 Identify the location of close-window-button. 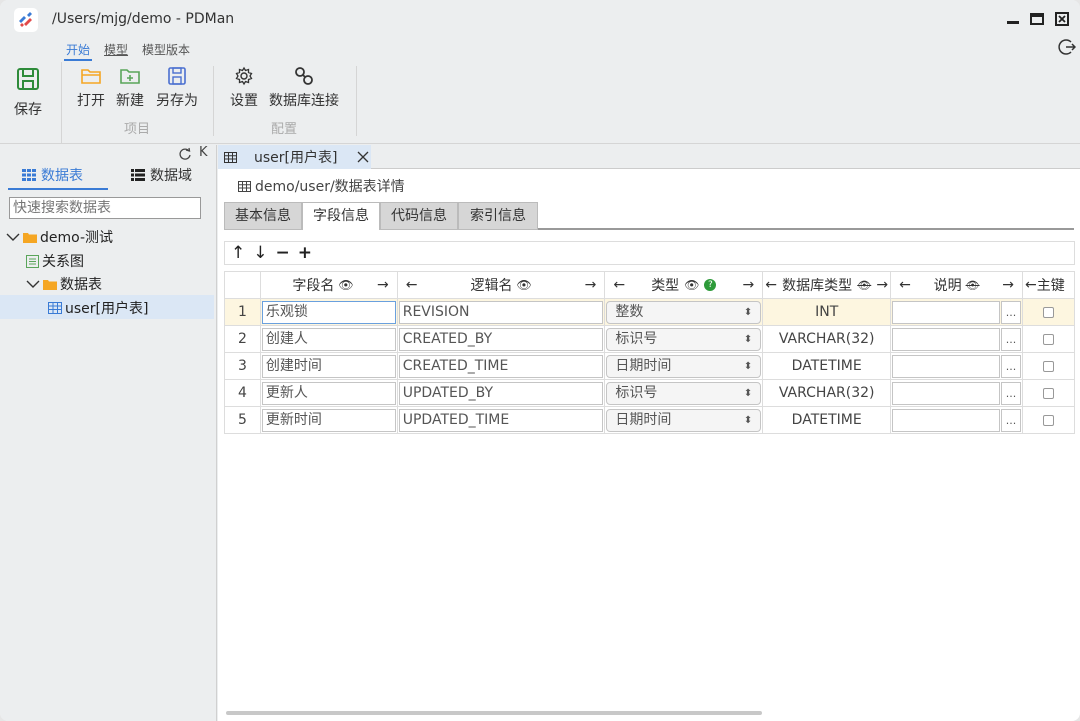
(1062, 19).